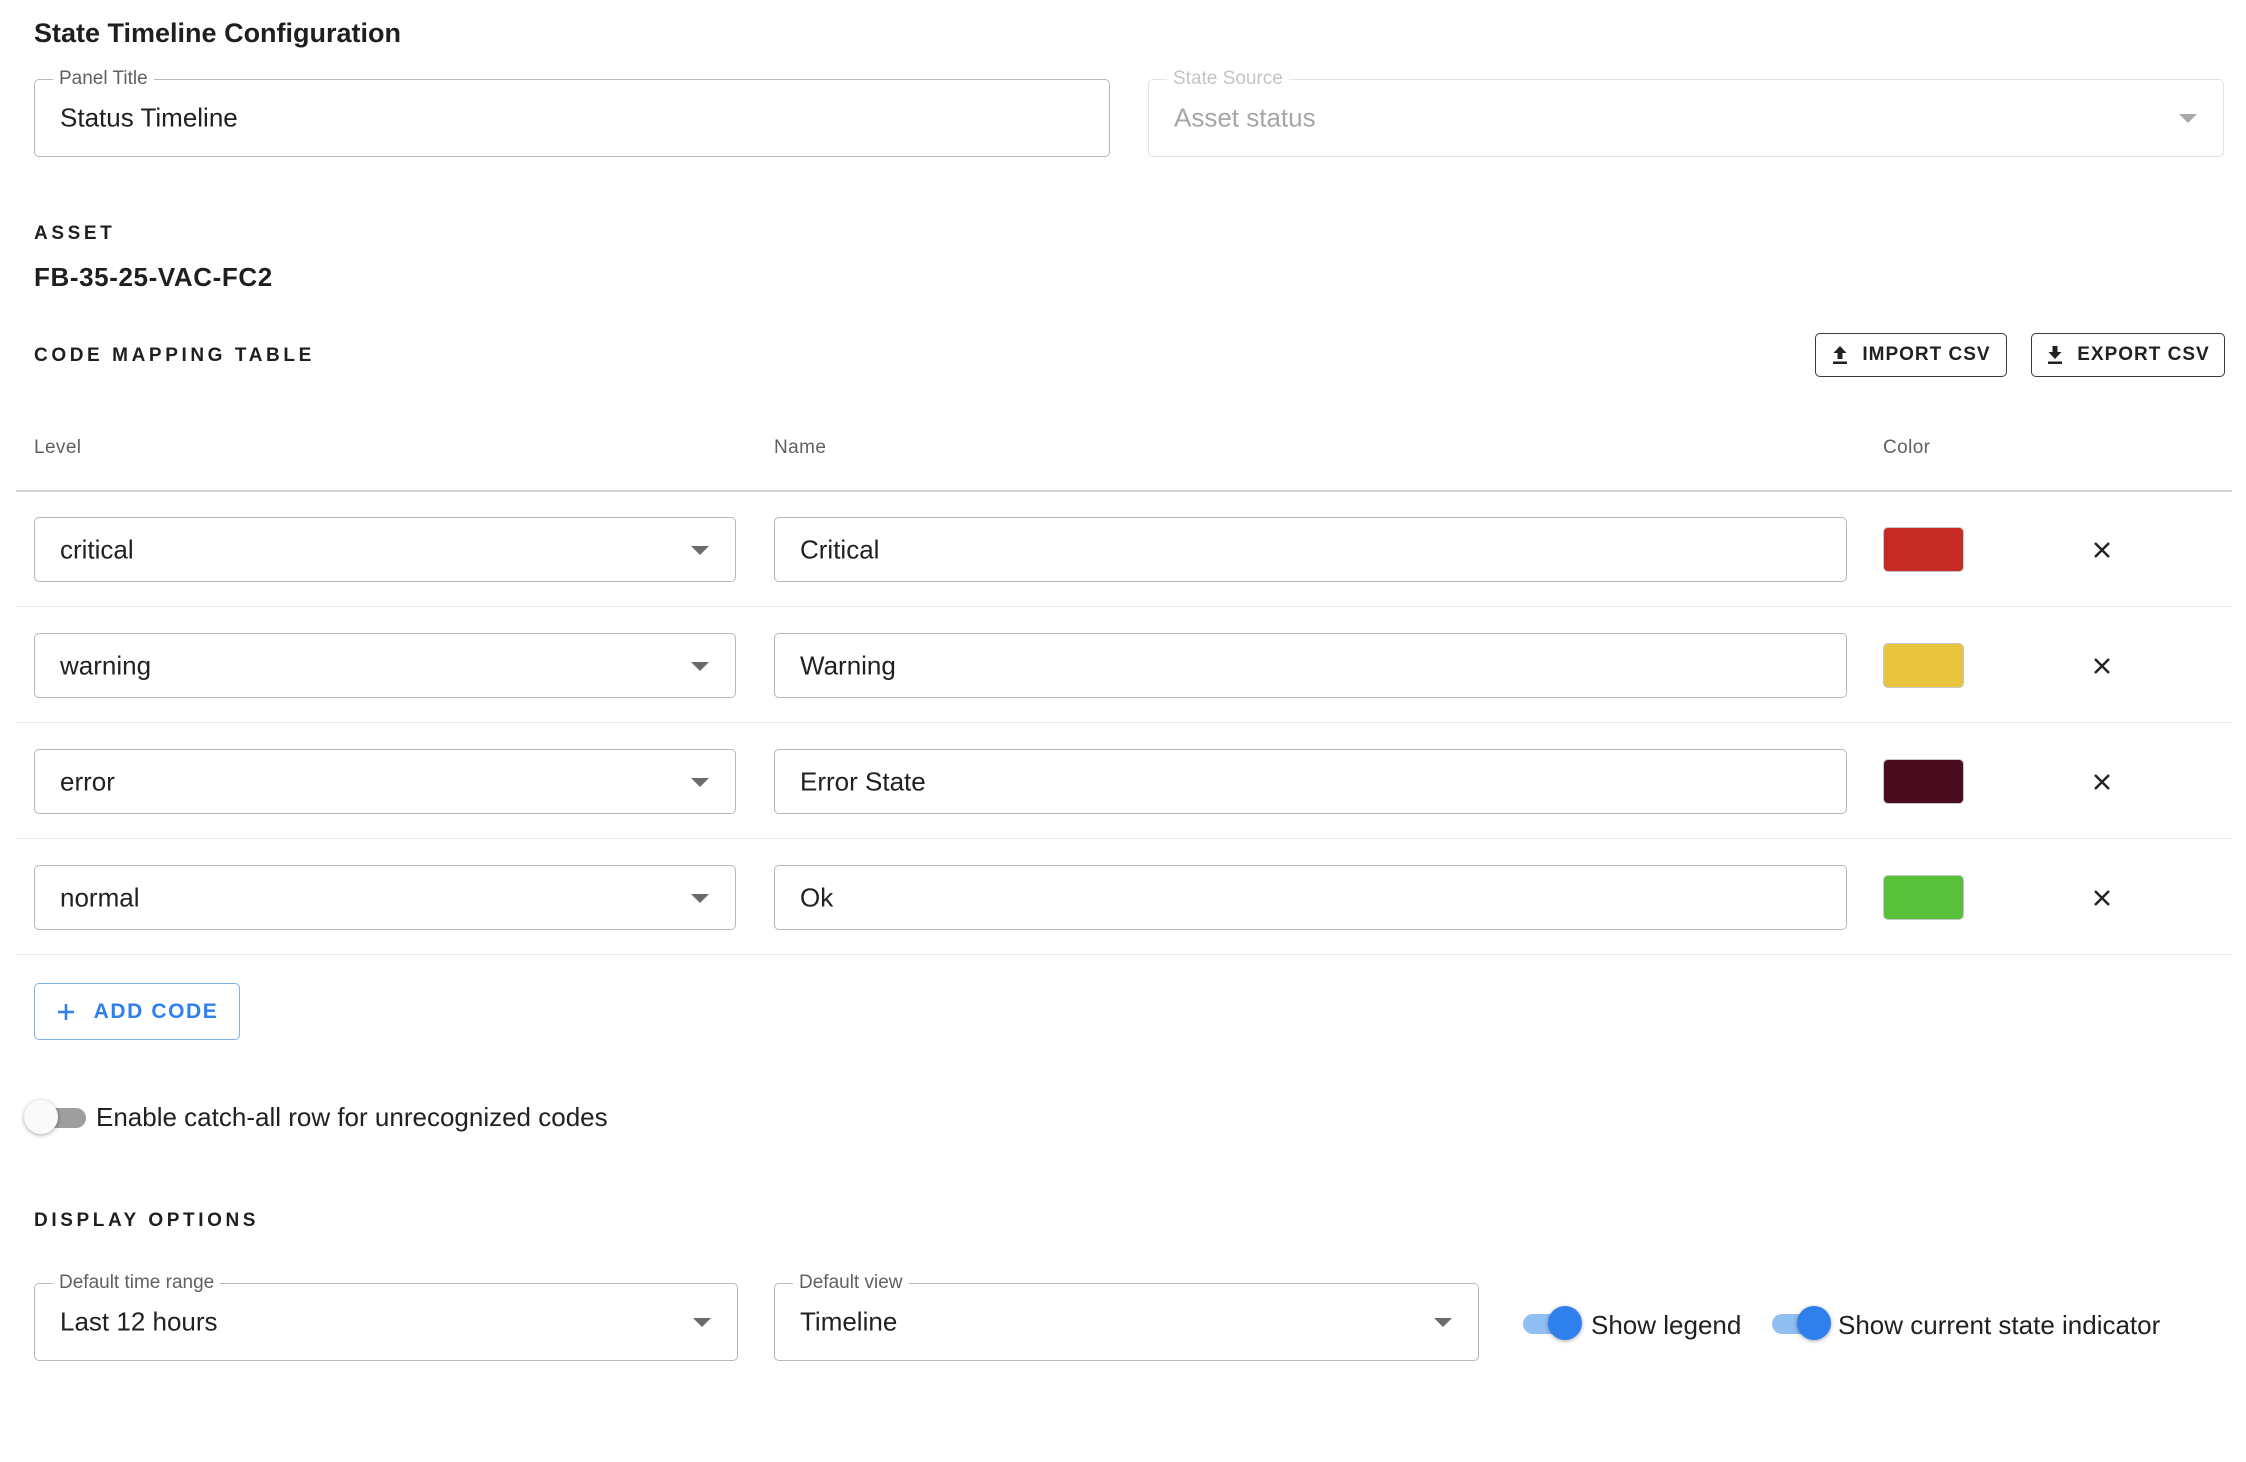 The height and width of the screenshot is (1462, 2246). What do you see at coordinates (848, 665) in the screenshot?
I see `name-value: Warning` at bounding box center [848, 665].